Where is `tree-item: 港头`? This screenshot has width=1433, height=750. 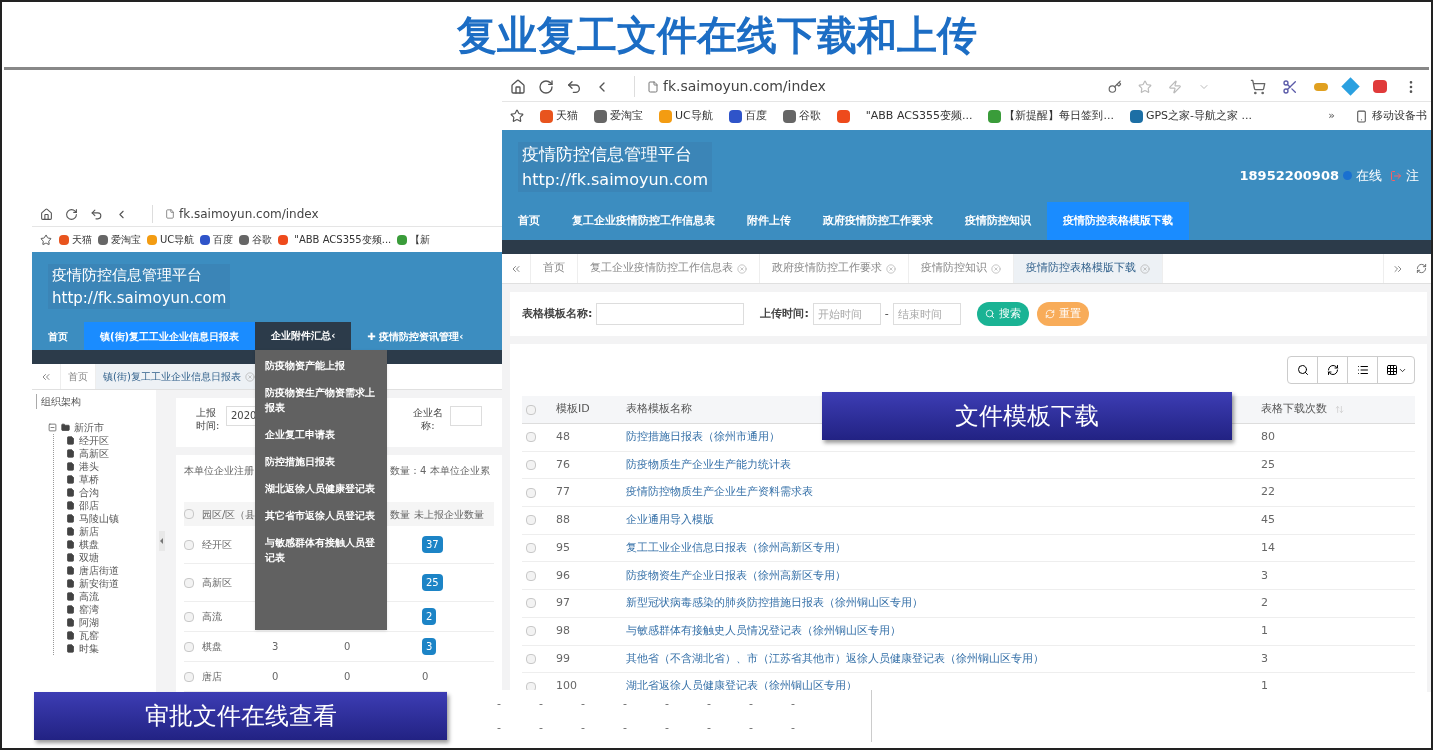
tree-item: 港头 is located at coordinates (89, 466).